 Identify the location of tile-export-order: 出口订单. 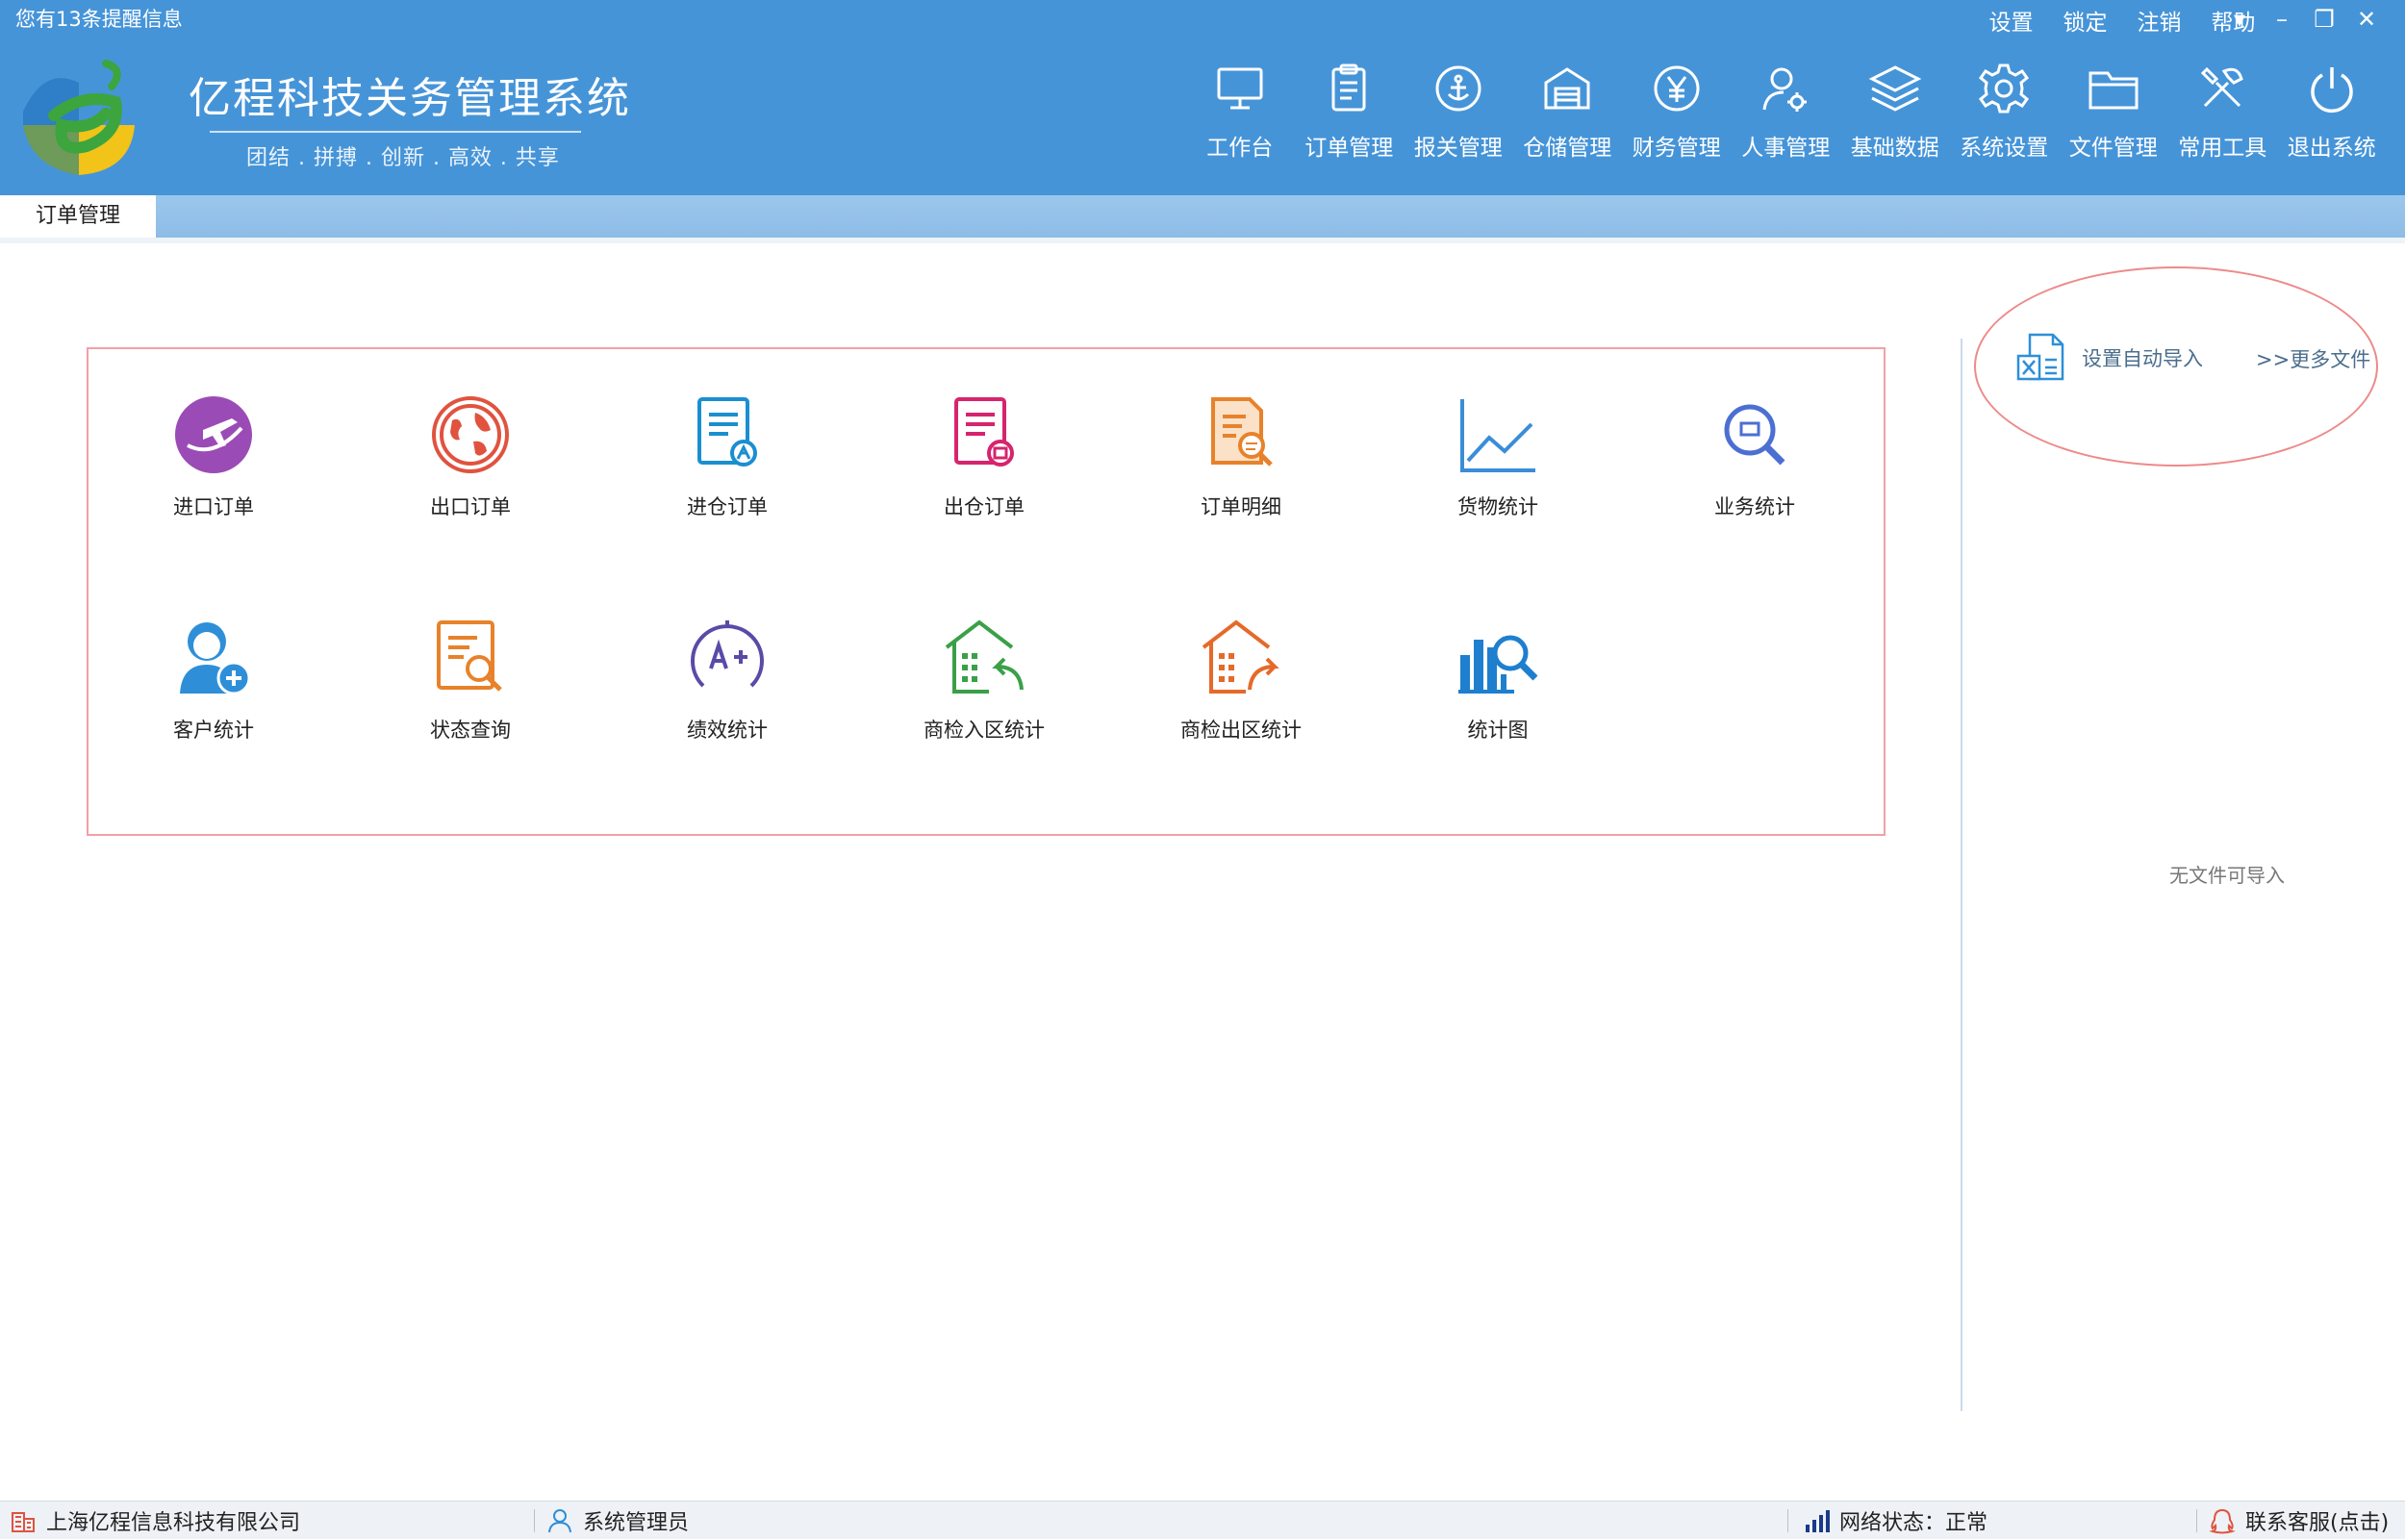
(470, 455).